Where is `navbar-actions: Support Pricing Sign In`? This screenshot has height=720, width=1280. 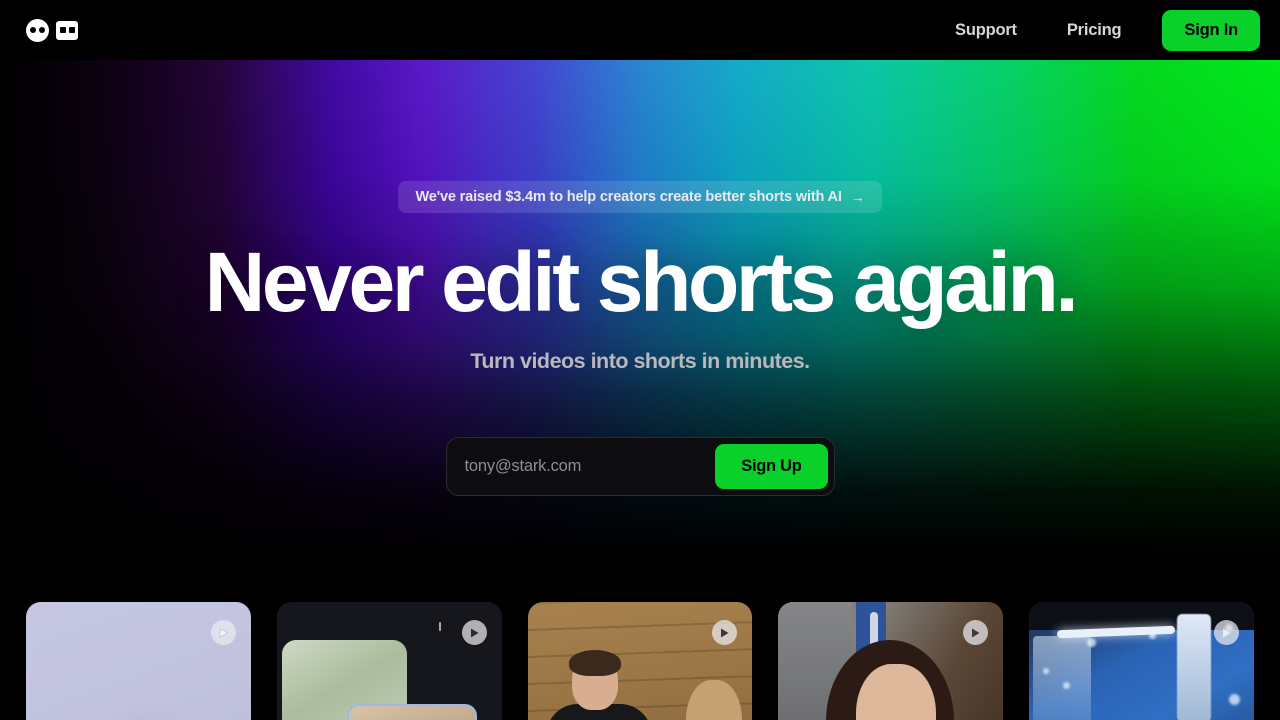
navbar-actions: Support Pricing Sign In is located at coordinates (1095, 30).